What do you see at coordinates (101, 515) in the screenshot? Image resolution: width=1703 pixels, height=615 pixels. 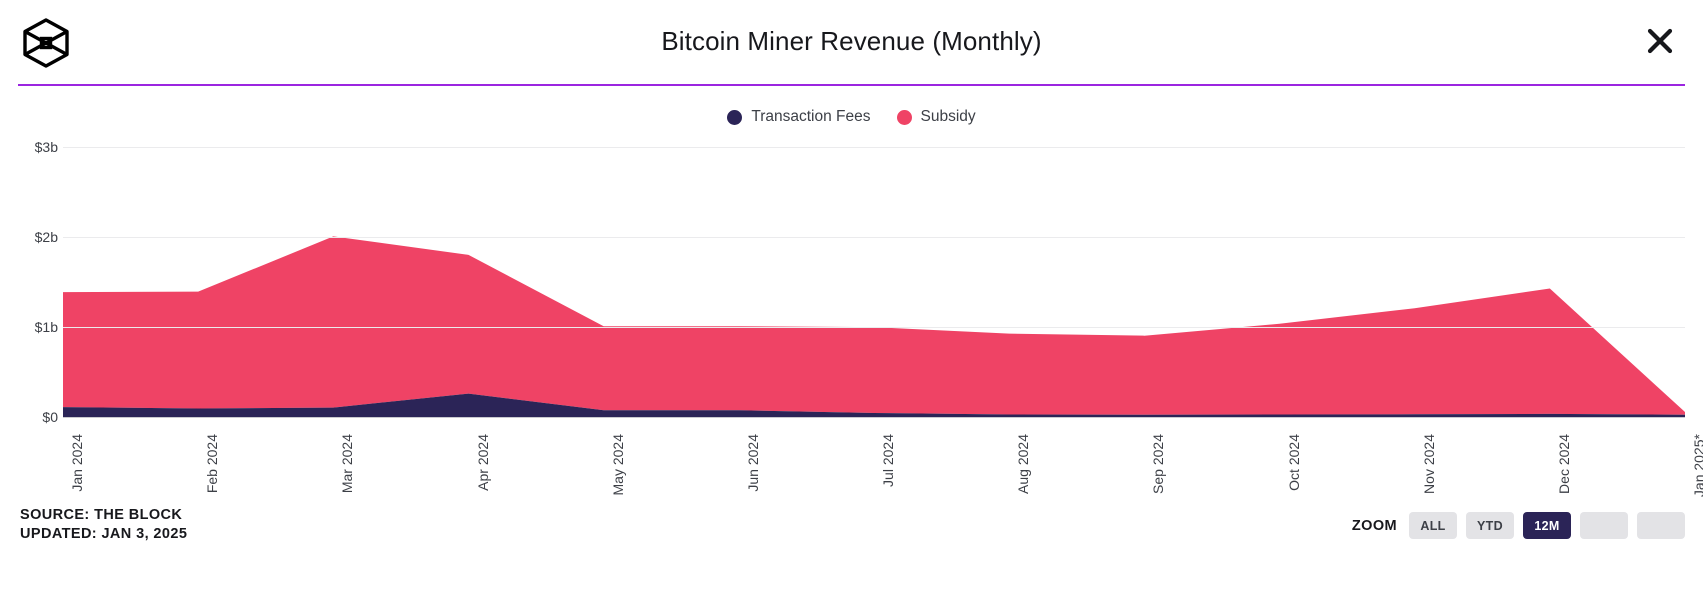 I see `source-line: SOURCE: THE BLOCK` at bounding box center [101, 515].